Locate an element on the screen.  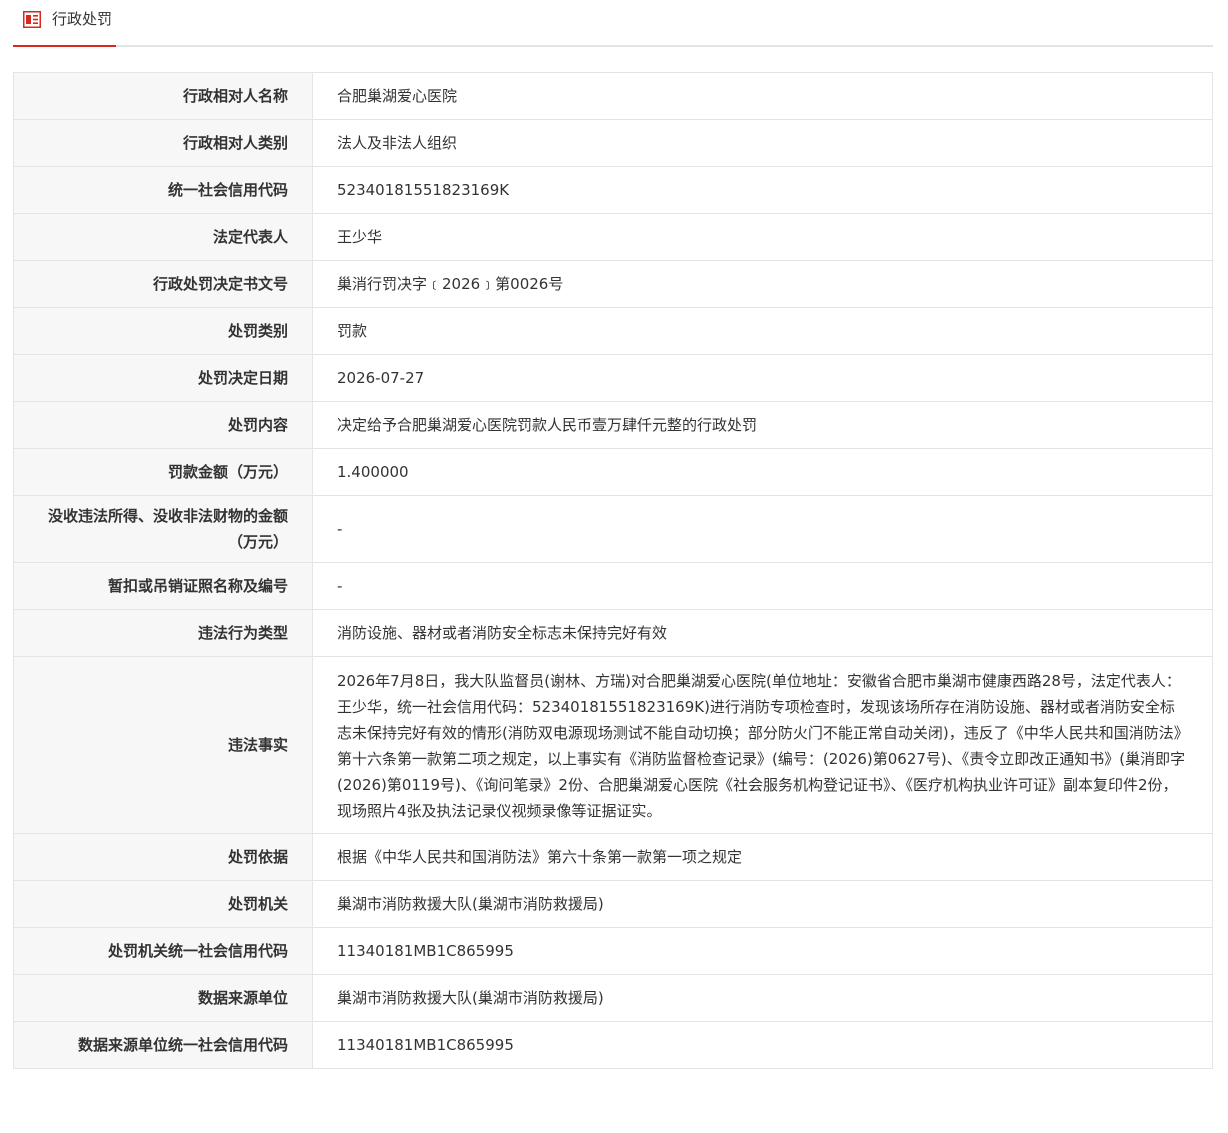
table-row: 数据来源单位统一社会信用代码 11340181MB1C865995 is located at coordinates (613, 1045).